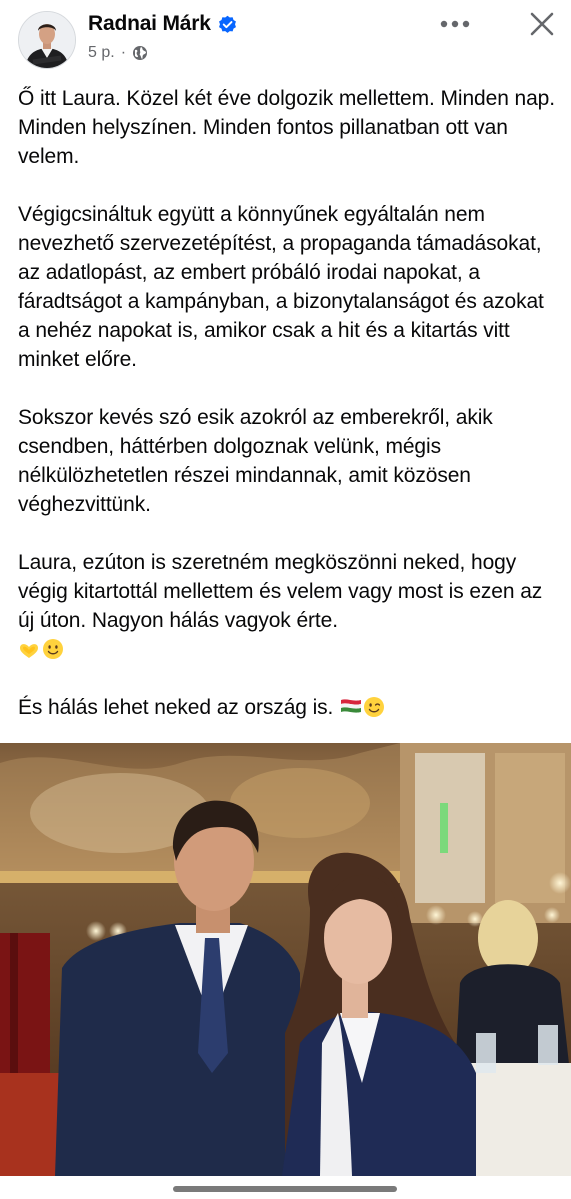  I want to click on close-icon, so click(542, 24).